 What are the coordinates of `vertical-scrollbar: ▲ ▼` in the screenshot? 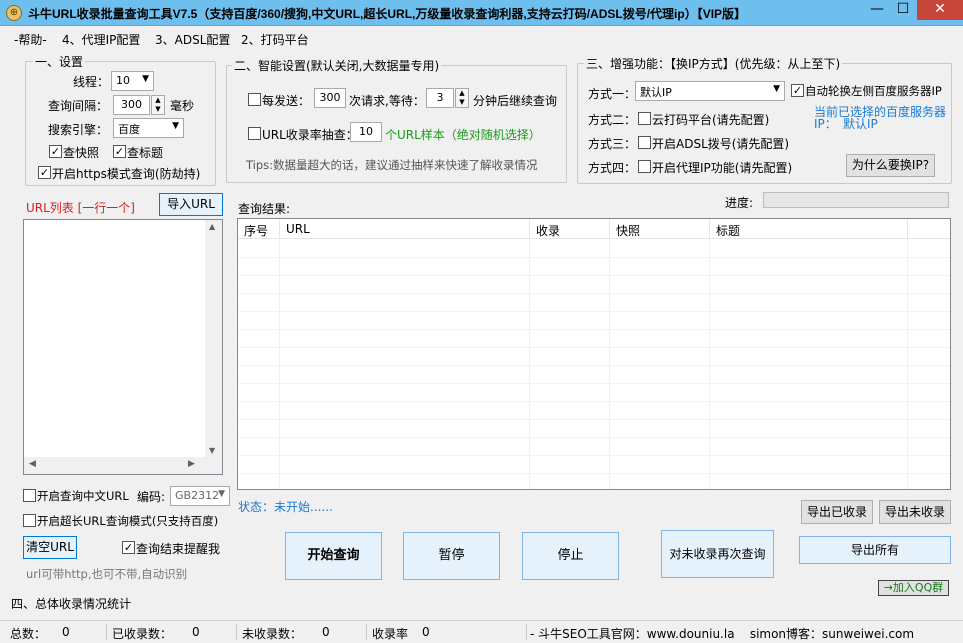 It's located at (213, 338).